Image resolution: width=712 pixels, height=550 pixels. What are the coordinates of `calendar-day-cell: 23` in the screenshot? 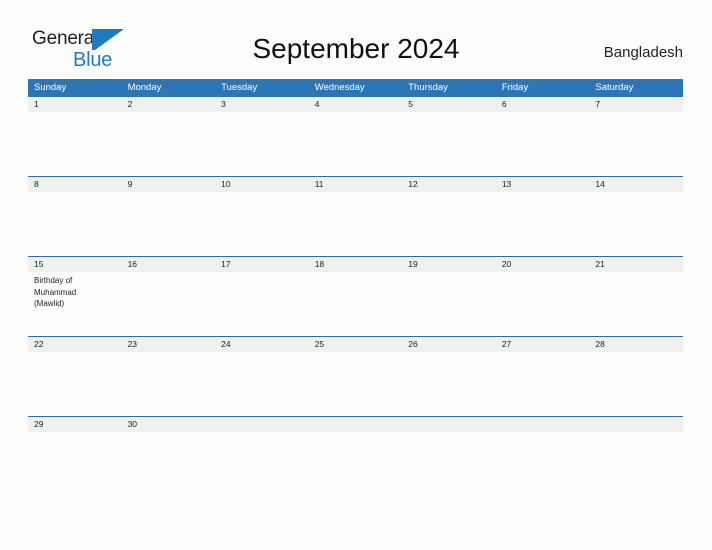 It's located at (168, 376).